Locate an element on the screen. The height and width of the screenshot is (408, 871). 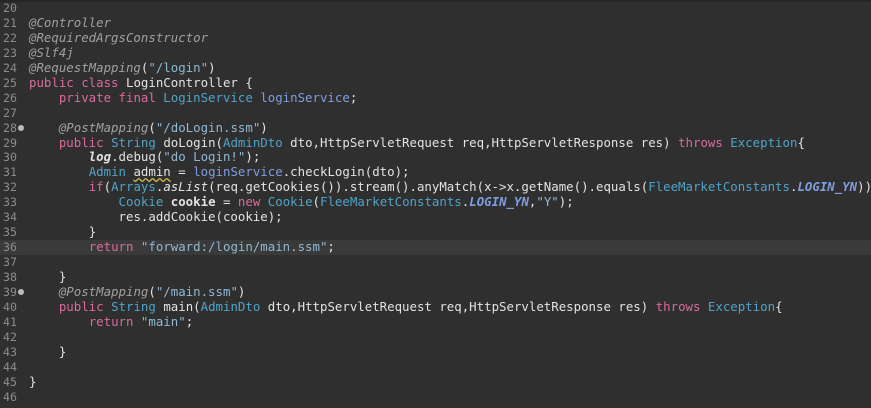
line-number: 46 is located at coordinates (10, 396).